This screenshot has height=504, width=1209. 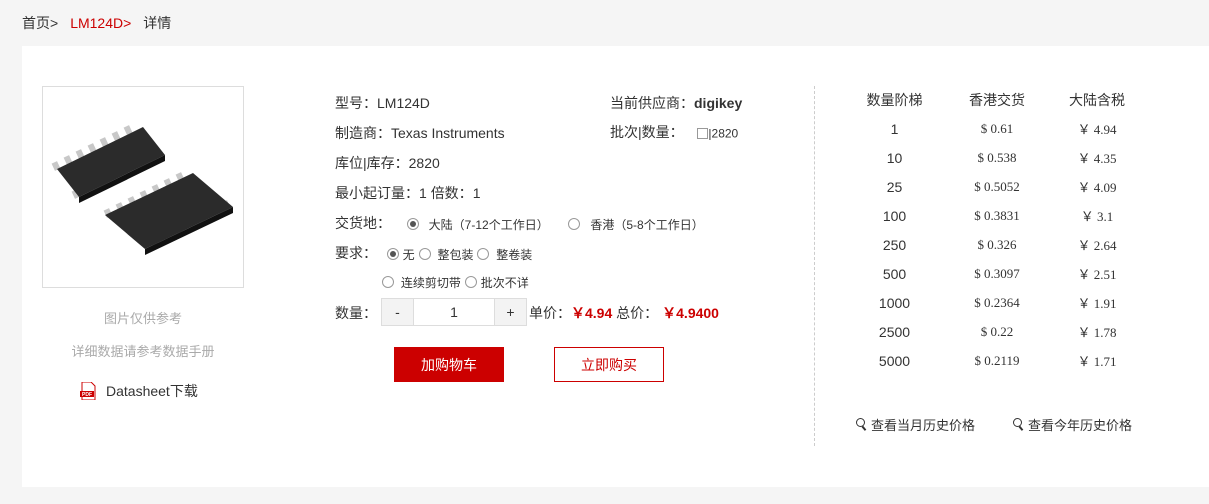 I want to click on table-row: 1 $ 0.61 ￥ 4.94, so click(x=1003, y=129).